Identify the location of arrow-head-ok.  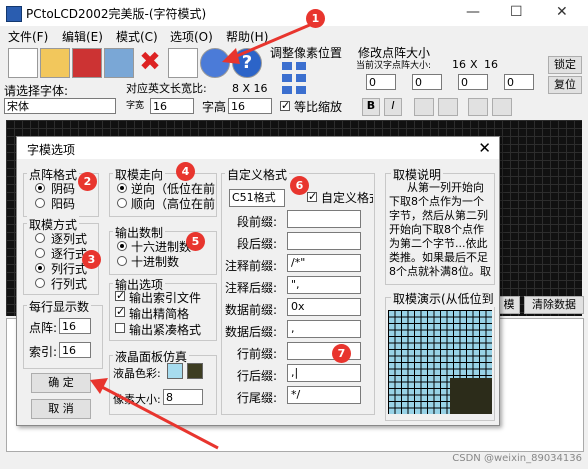
(99, 386).